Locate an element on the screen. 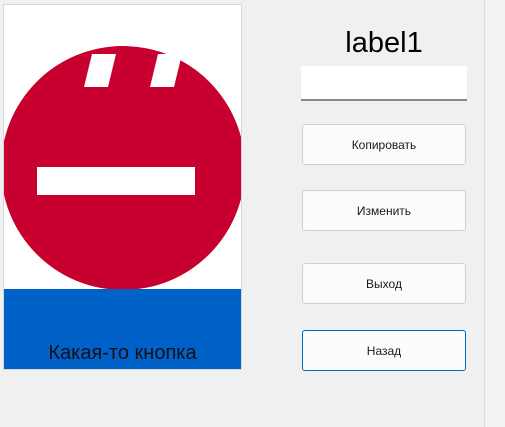  text-input is located at coordinates (384, 83).